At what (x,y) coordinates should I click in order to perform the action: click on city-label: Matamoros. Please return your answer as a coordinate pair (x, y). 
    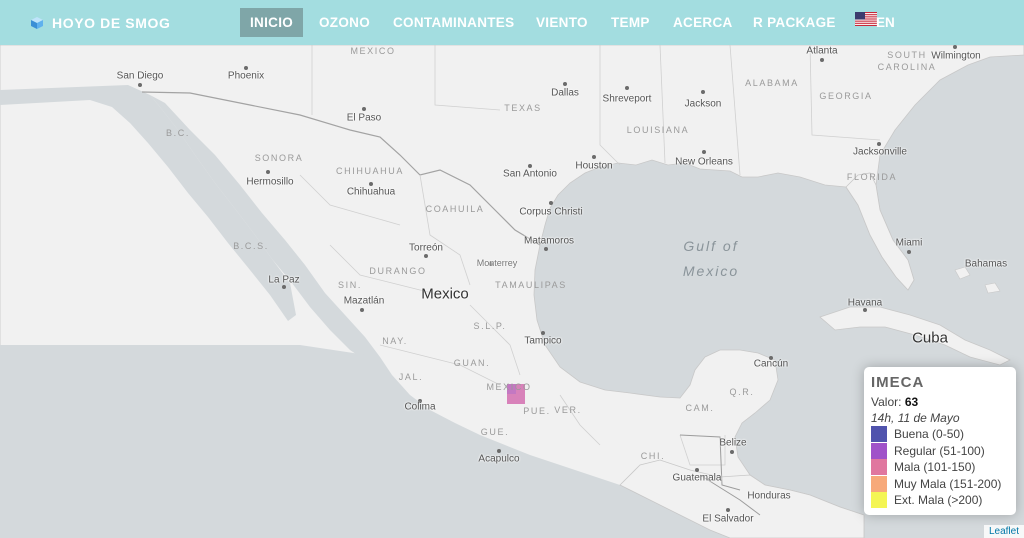
    Looking at the image, I should click on (549, 241).